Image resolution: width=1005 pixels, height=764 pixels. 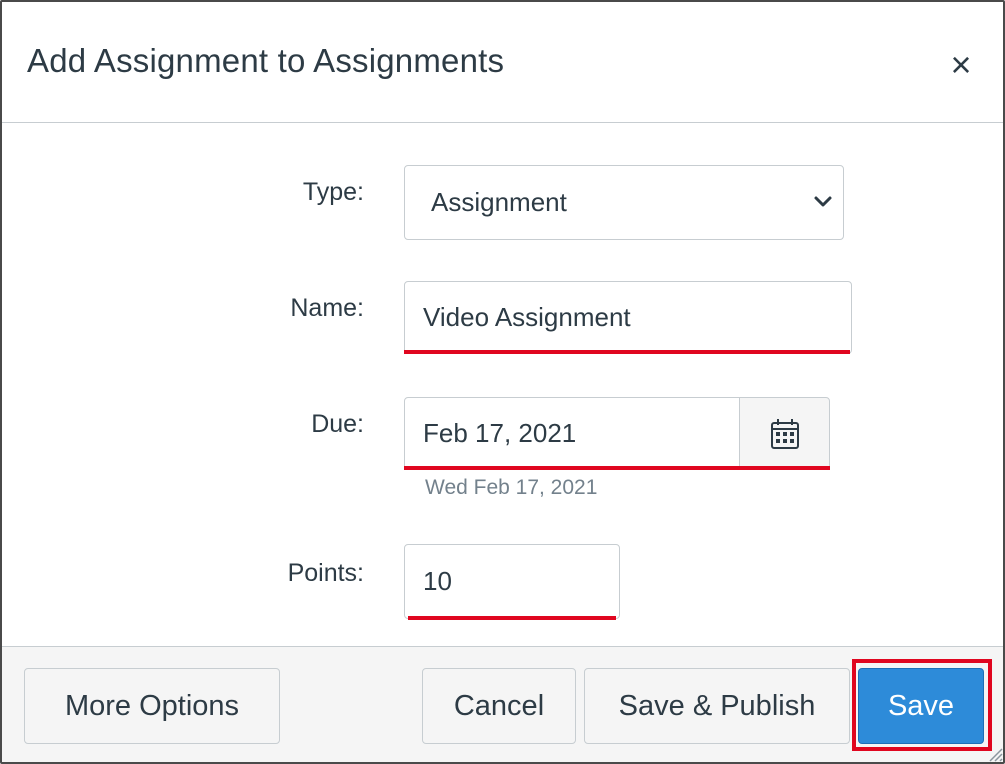 What do you see at coordinates (921, 706) in the screenshot?
I see `save-button: Save` at bounding box center [921, 706].